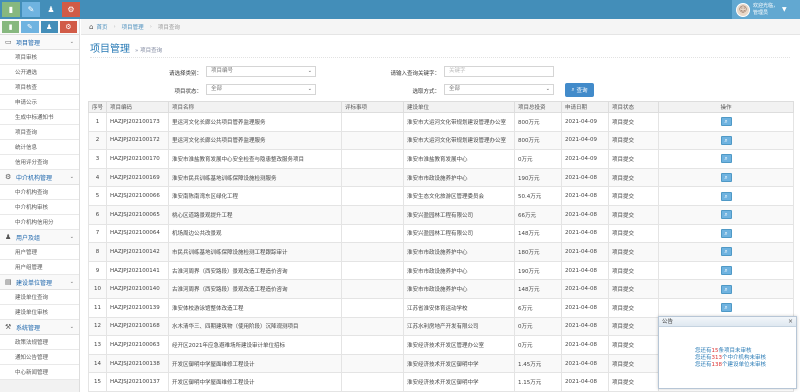 The width and height of the screenshot is (800, 392). I want to click on sidebar-item: 中介机构查询, so click(39, 192).